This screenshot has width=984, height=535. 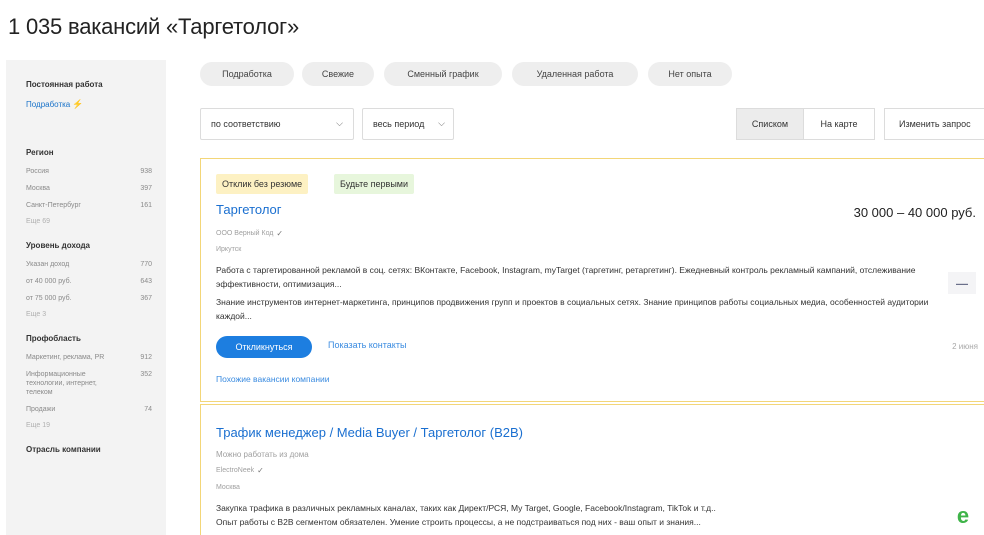 I want to click on income-heading: Уровень дохода, so click(x=58, y=245).